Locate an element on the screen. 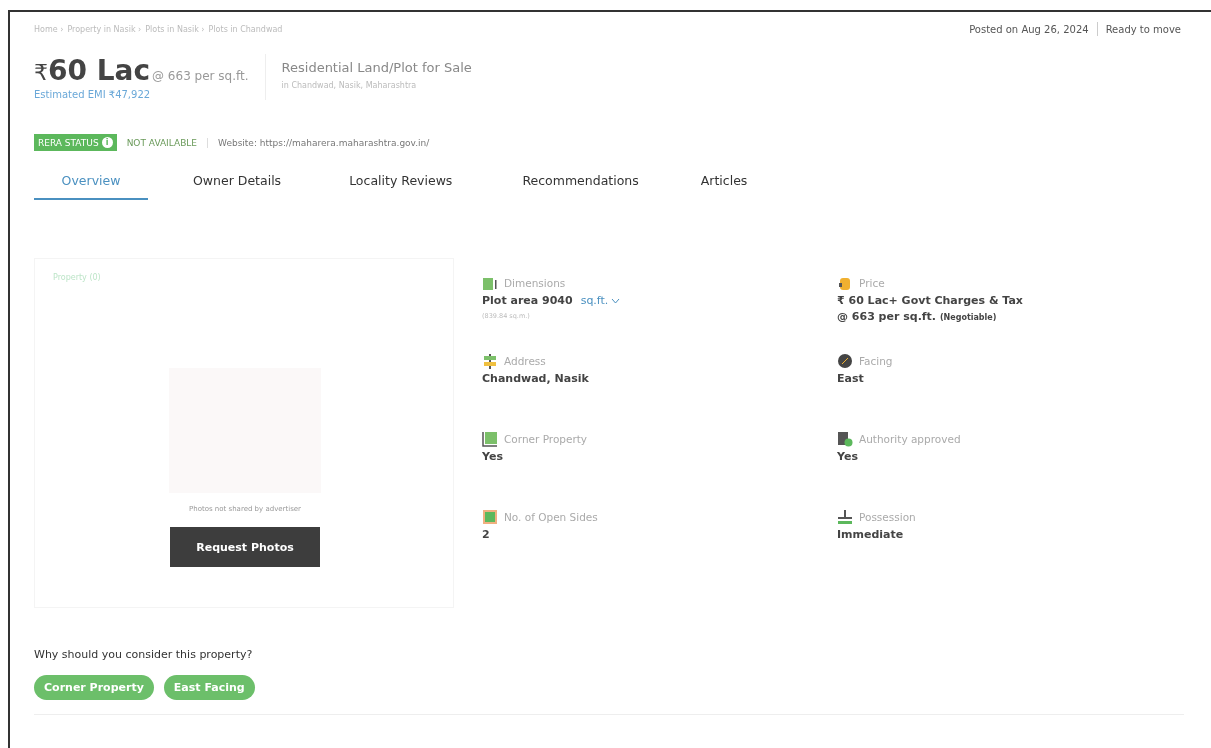 This screenshot has width=1211, height=748. rera-value: NOT AVAILABLE is located at coordinates (162, 142).